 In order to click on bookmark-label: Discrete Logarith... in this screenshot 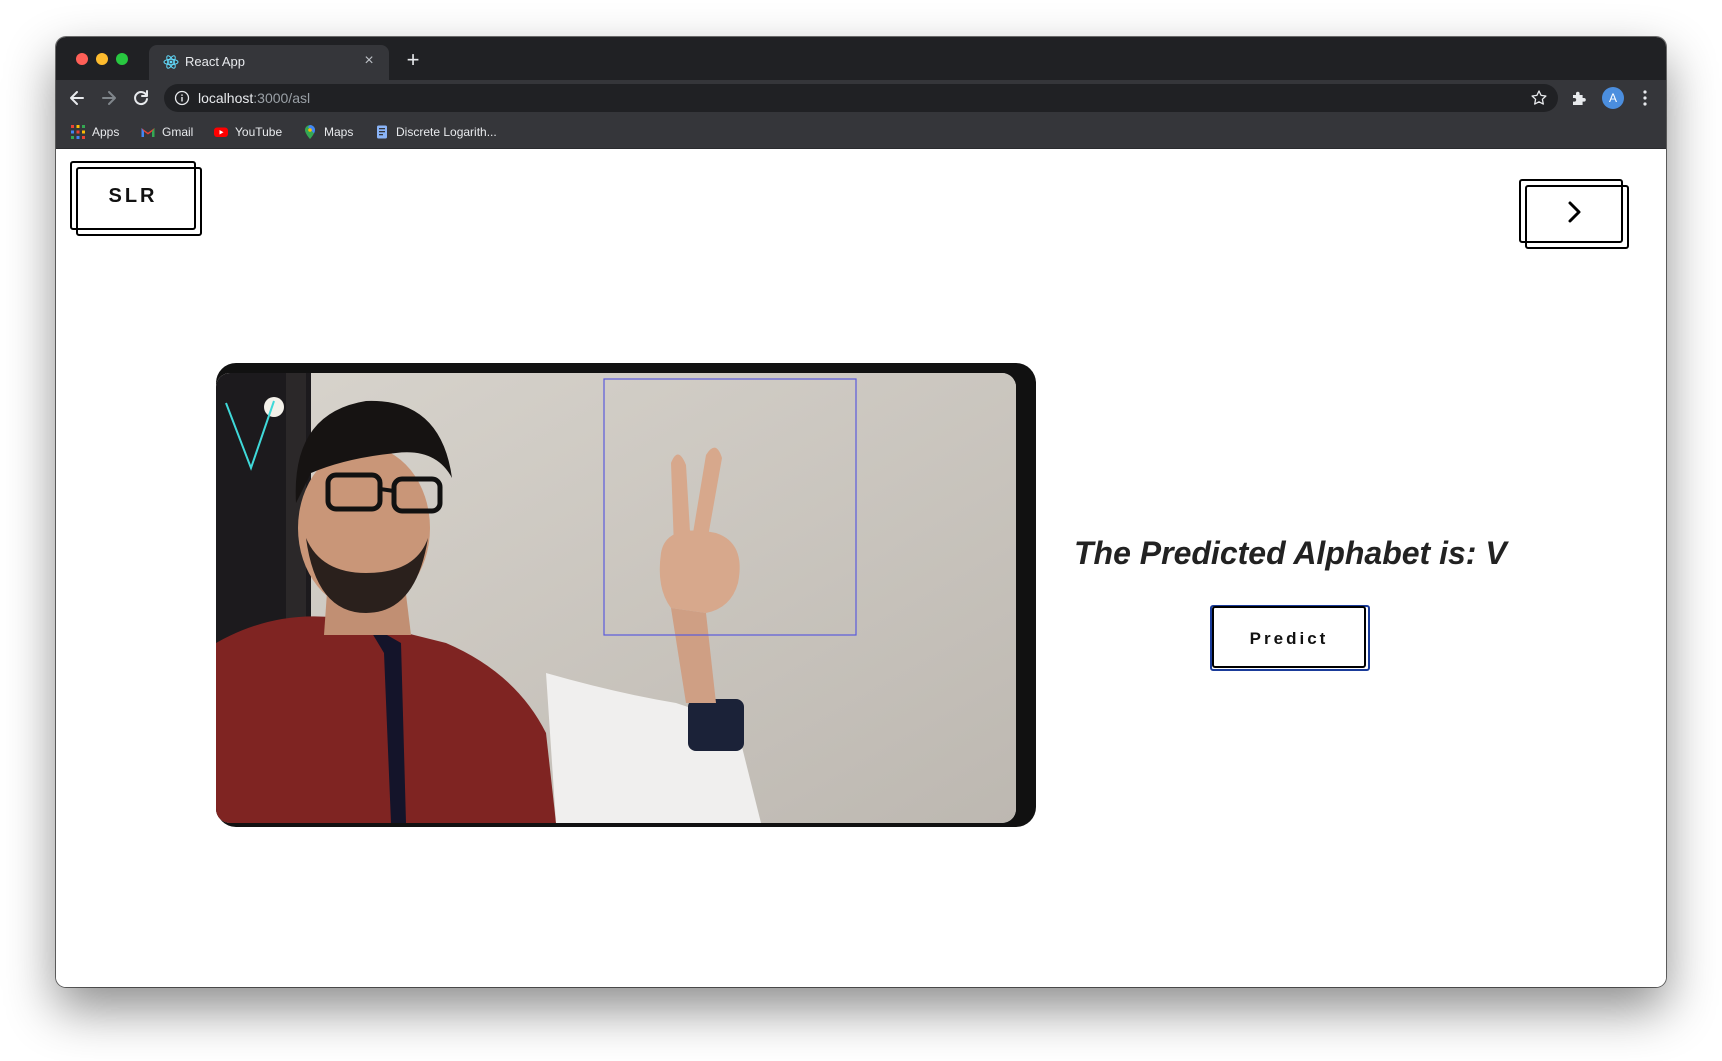, I will do `click(446, 132)`.